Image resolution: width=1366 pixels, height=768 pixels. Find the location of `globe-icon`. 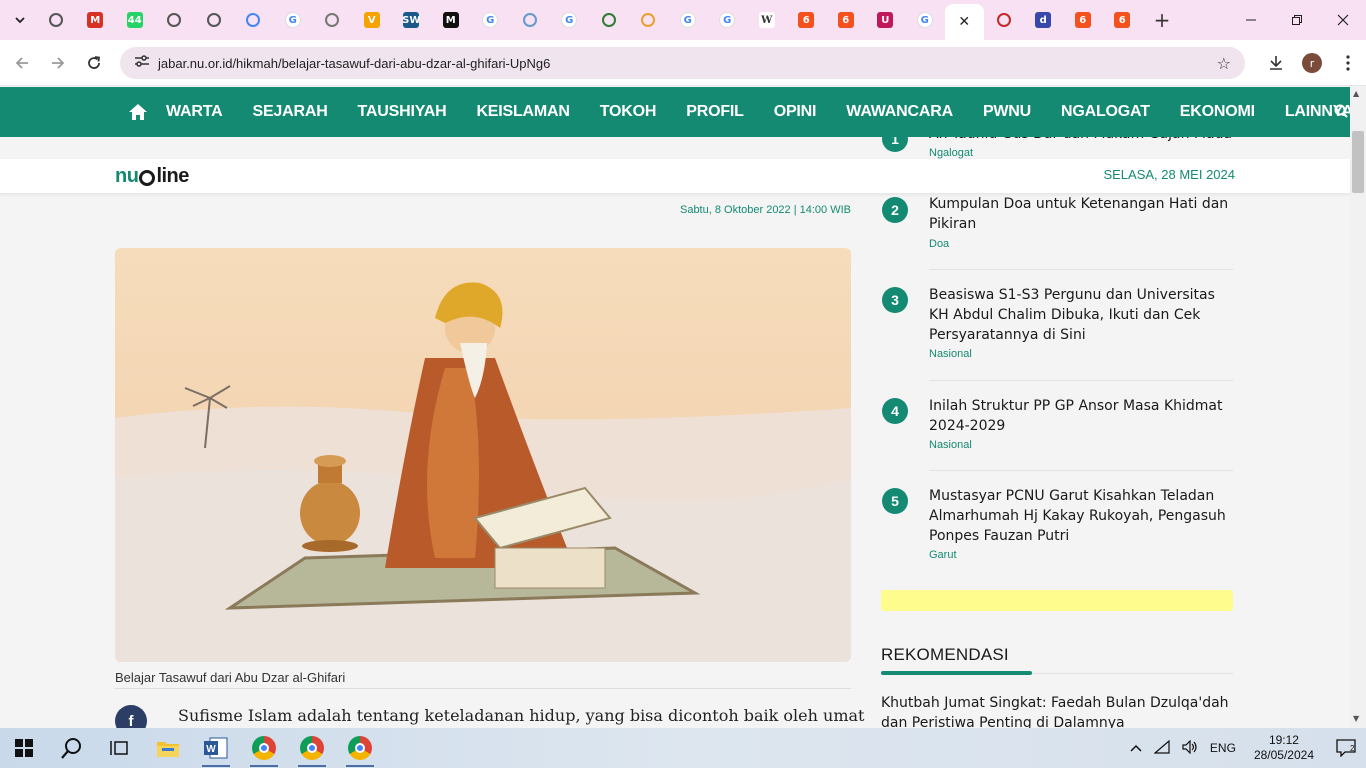

globe-icon is located at coordinates (174, 20).